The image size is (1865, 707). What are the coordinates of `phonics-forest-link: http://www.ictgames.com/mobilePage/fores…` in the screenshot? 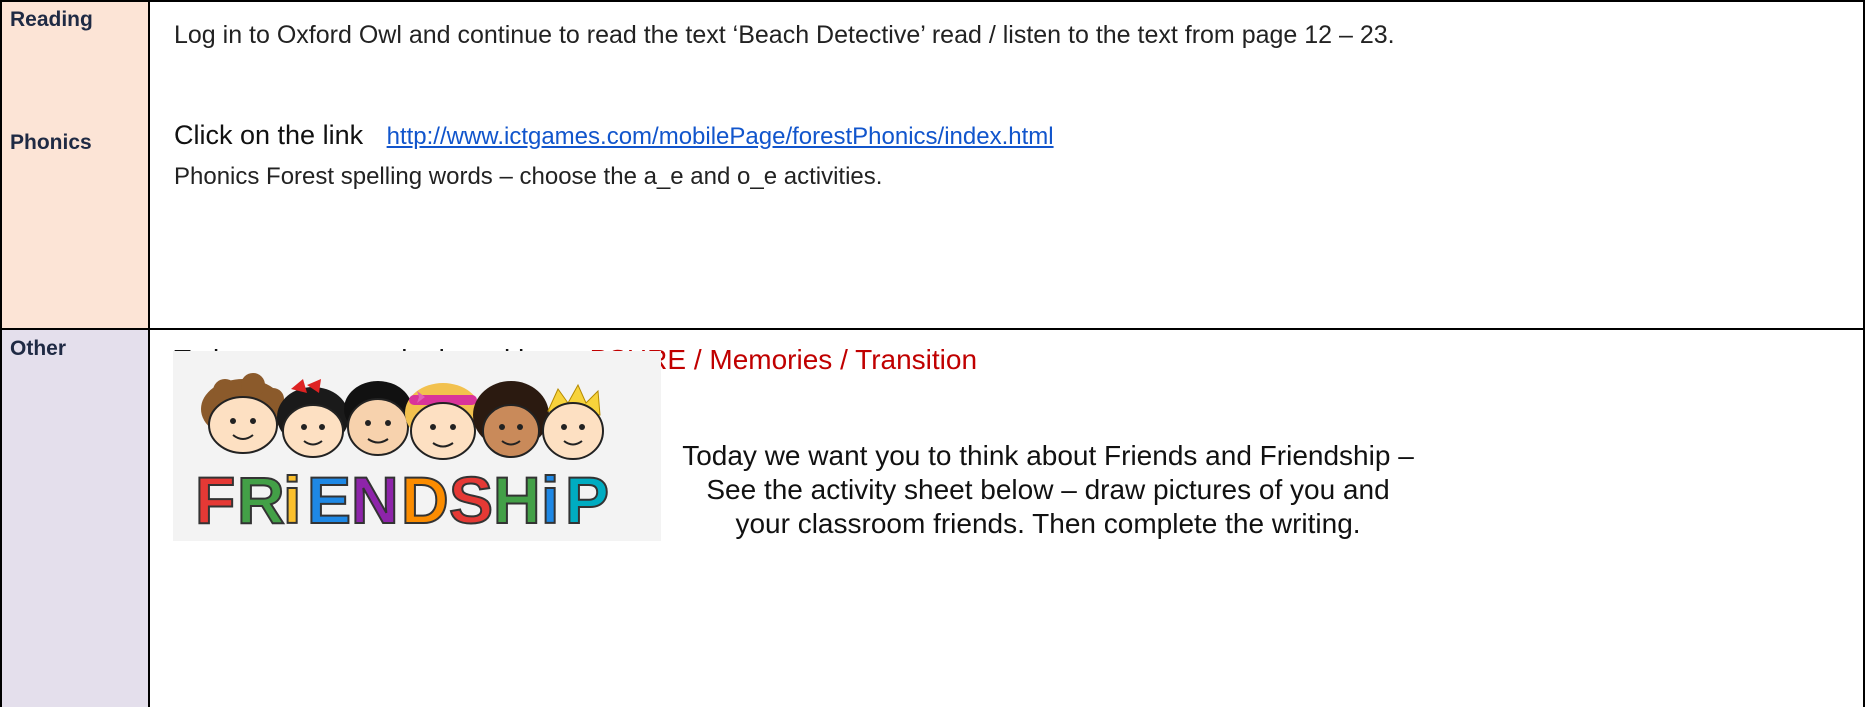 It's located at (720, 136).